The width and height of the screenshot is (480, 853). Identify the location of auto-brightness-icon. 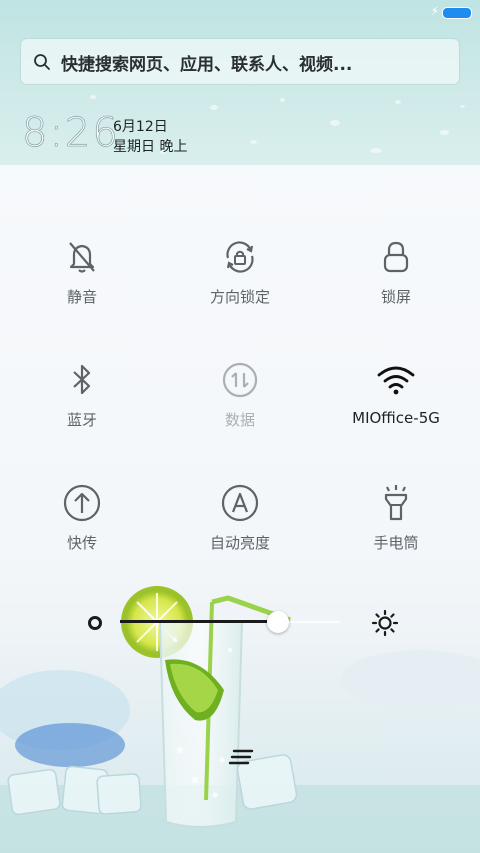
(240, 503).